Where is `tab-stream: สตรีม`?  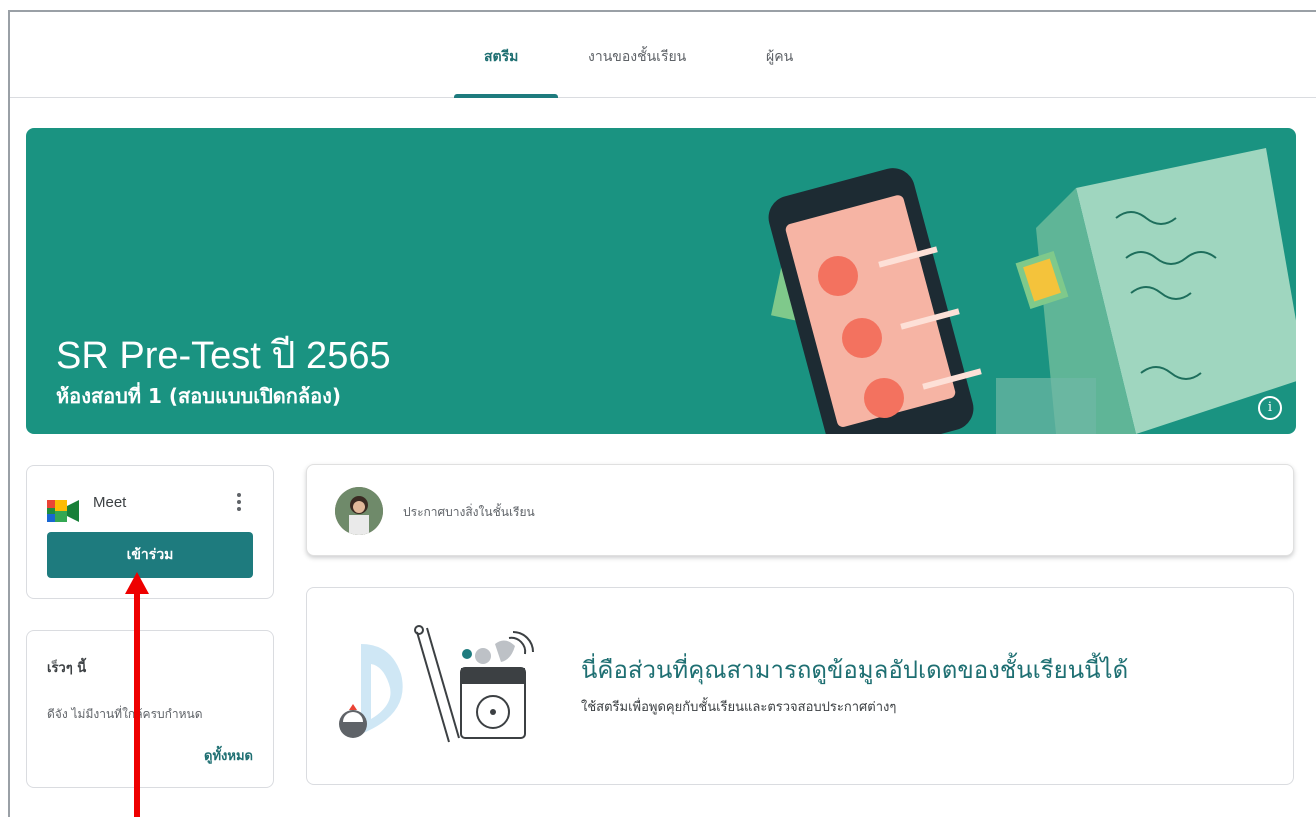
tab-stream: สตรีม is located at coordinates (501, 57).